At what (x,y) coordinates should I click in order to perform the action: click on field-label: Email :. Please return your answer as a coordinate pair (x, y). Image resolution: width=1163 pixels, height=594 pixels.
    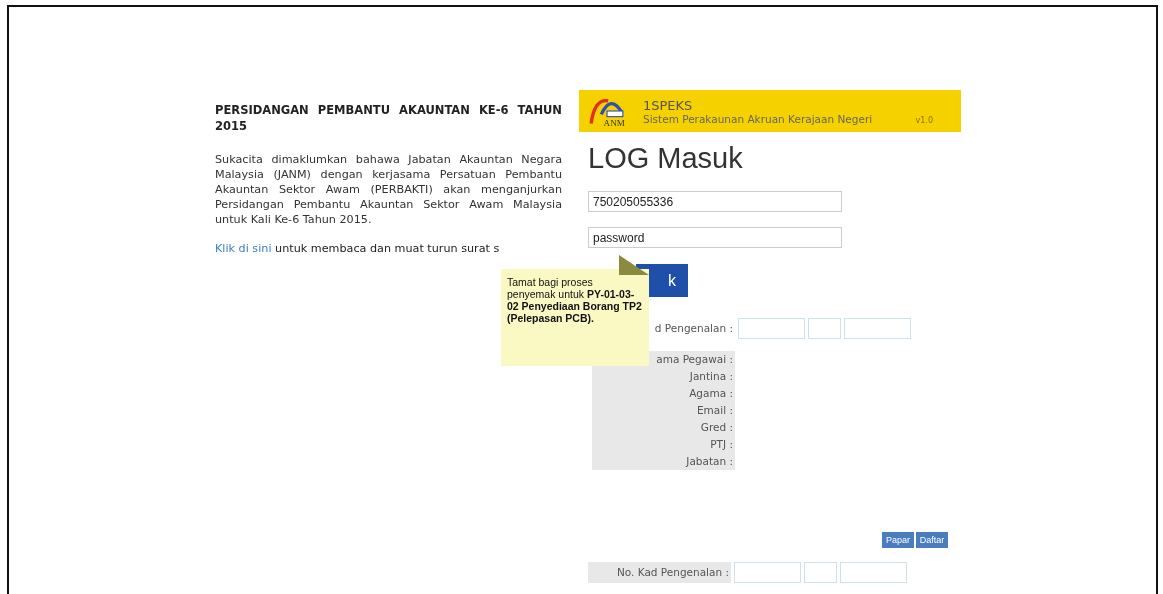
    Looking at the image, I should click on (663, 410).